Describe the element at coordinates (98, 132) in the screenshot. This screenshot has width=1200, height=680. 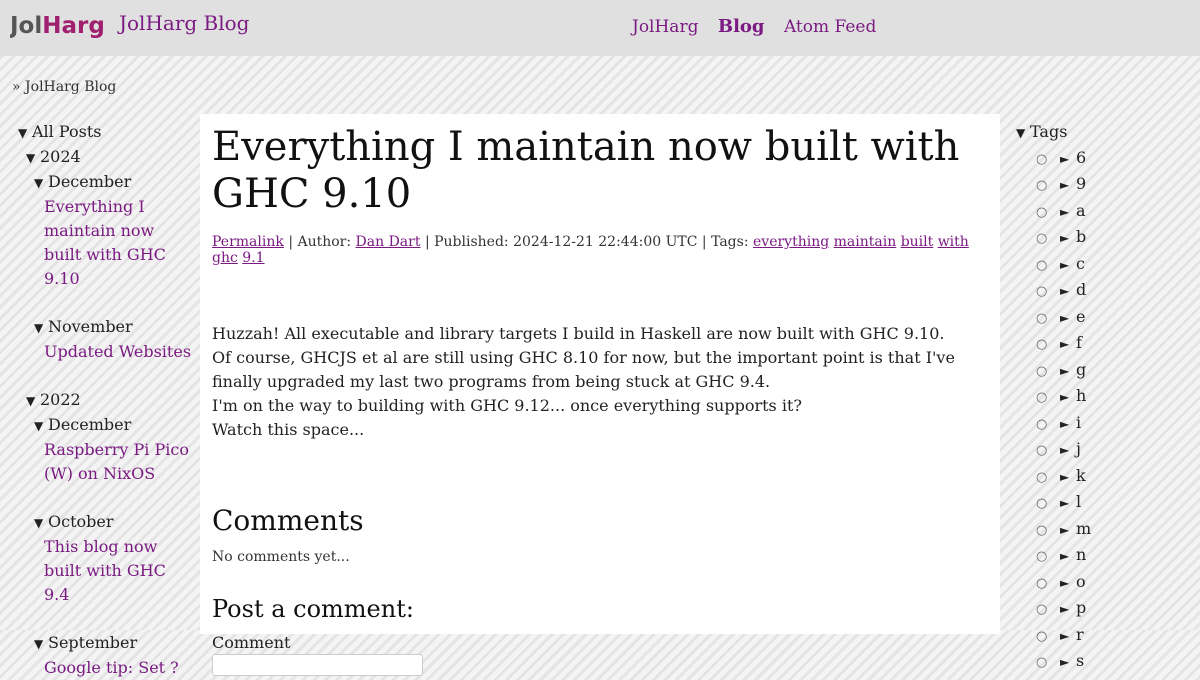
I see `archive-root-toggle: ▼ All Posts` at that location.